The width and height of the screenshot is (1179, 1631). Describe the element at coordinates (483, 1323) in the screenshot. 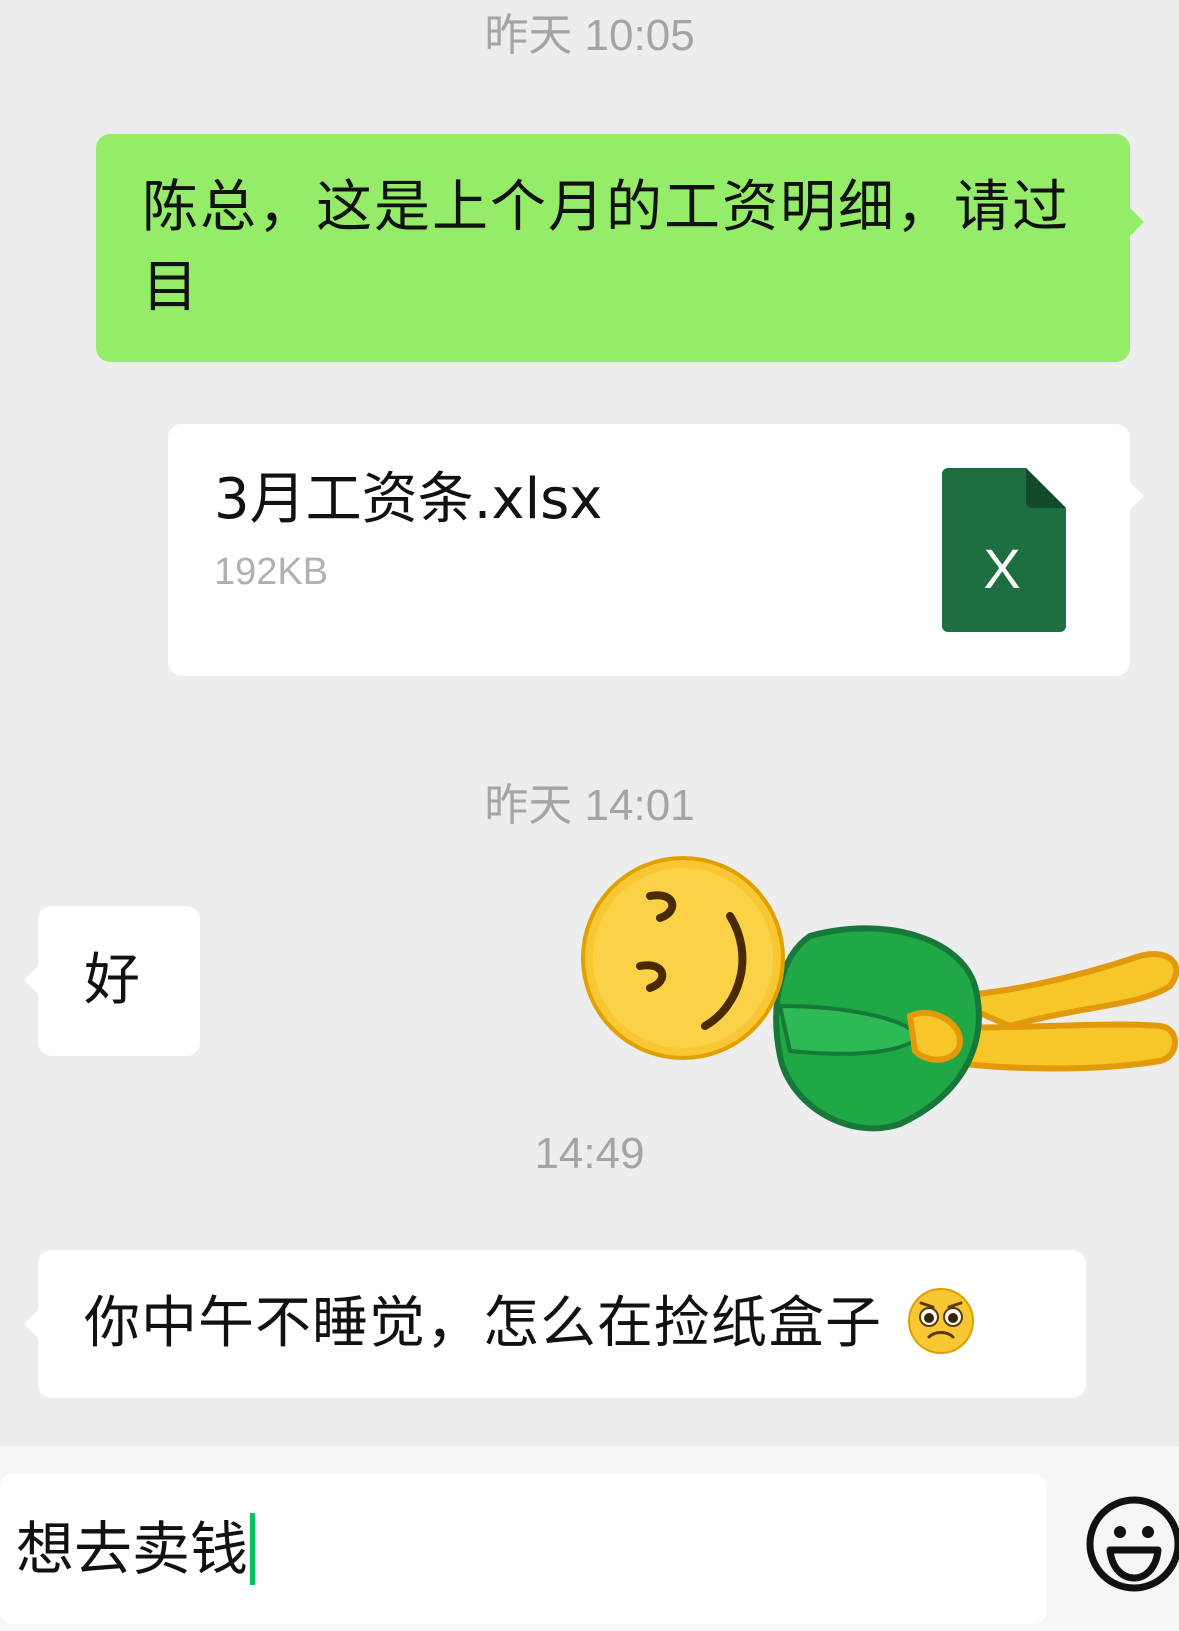

I see `message-text: 你中午不睡觉，怎么在捡纸盒子` at that location.